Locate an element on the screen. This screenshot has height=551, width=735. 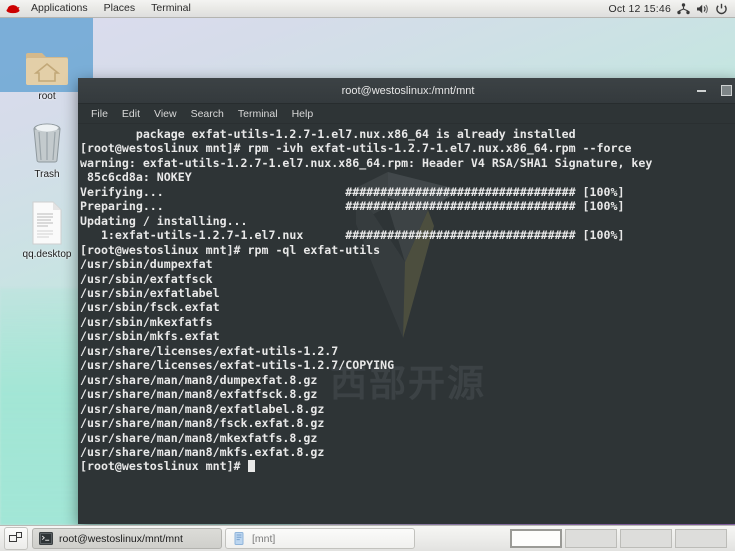
menu-applications: Applications is located at coordinates (59, 8).